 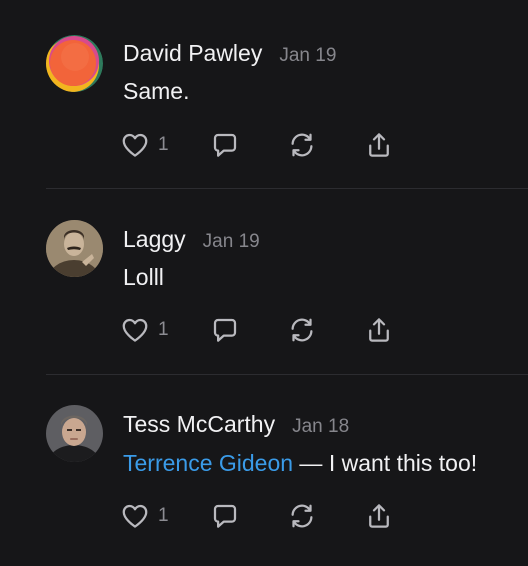 I want to click on comment-text: — I want this too!, so click(x=385, y=463).